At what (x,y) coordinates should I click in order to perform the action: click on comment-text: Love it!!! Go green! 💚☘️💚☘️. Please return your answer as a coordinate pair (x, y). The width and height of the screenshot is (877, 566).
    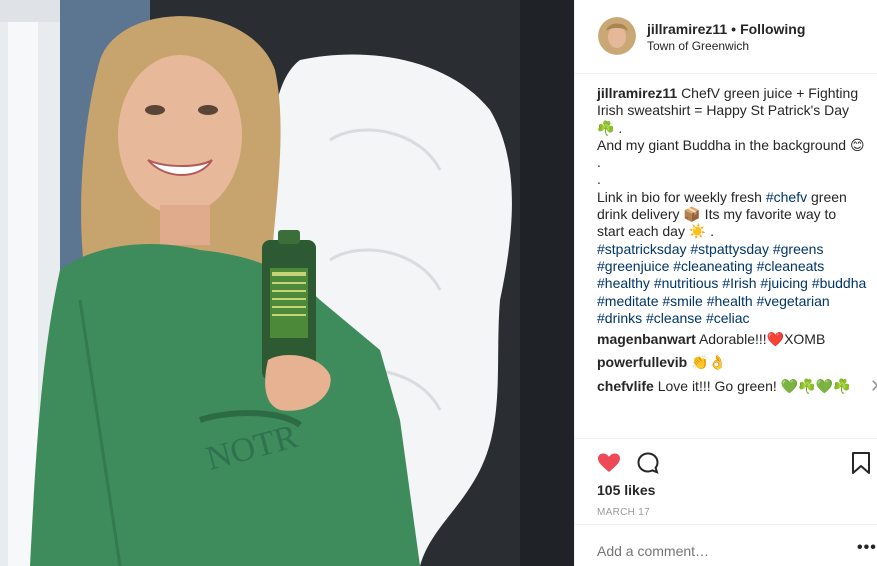
    Looking at the image, I should click on (754, 385).